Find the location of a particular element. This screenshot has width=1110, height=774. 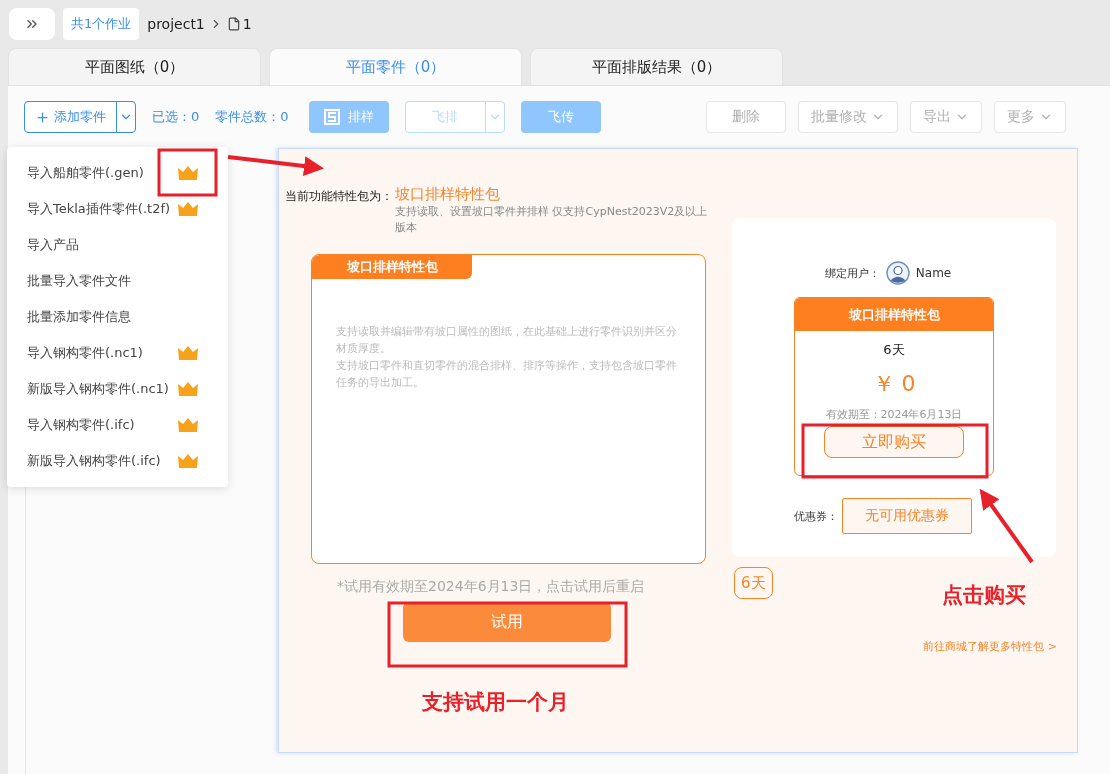

user-name: Name is located at coordinates (933, 273).